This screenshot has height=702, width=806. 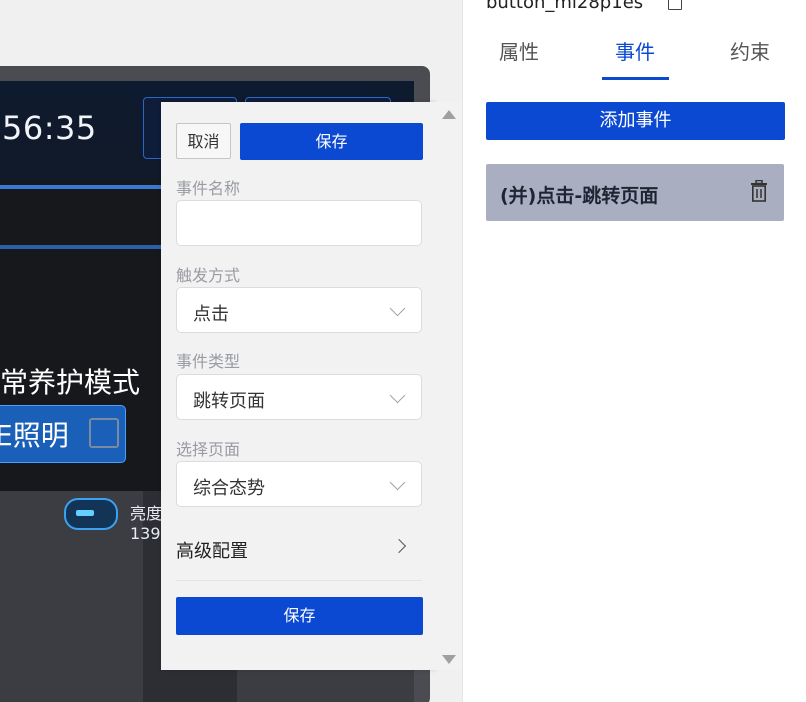 I want to click on tab-properties: 属性, so click(x=519, y=50).